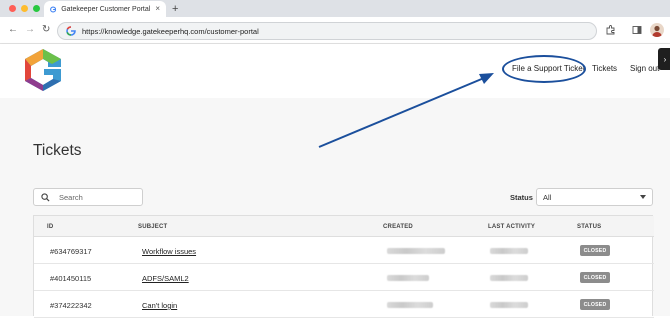  What do you see at coordinates (71, 31) in the screenshot?
I see `google-icon` at bounding box center [71, 31].